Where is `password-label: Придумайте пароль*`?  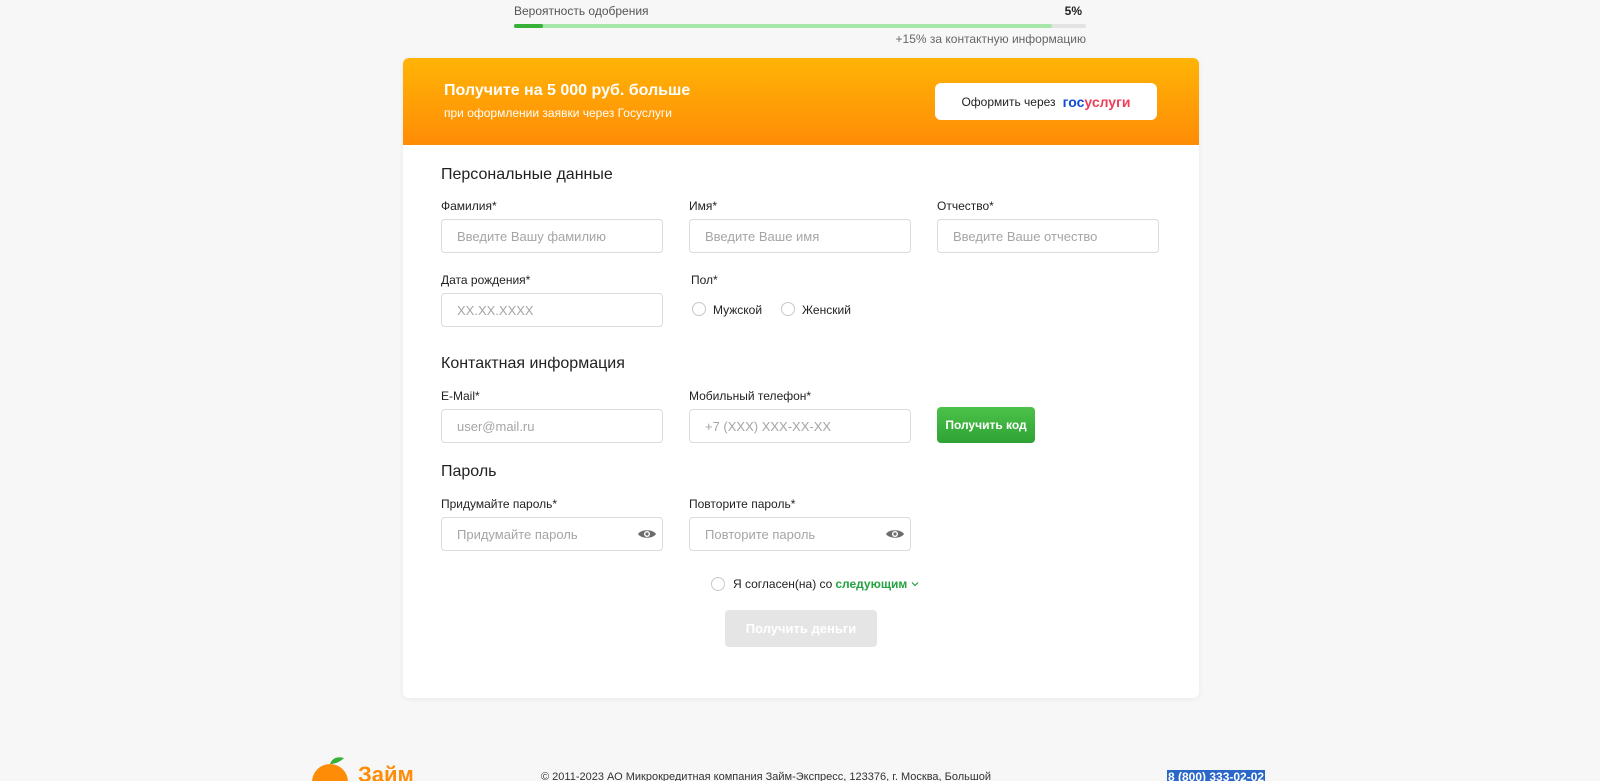 password-label: Придумайте пароль* is located at coordinates (499, 504).